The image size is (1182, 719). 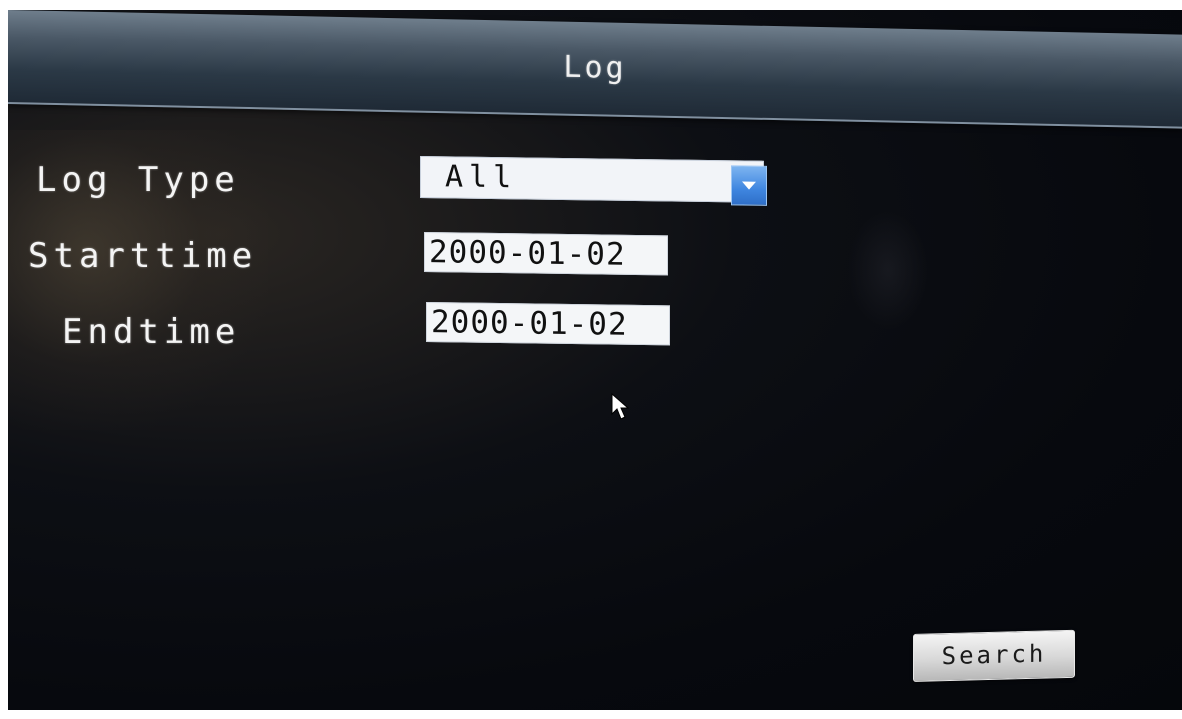 I want to click on endtime-field: 2000-01-02, so click(x=548, y=324).